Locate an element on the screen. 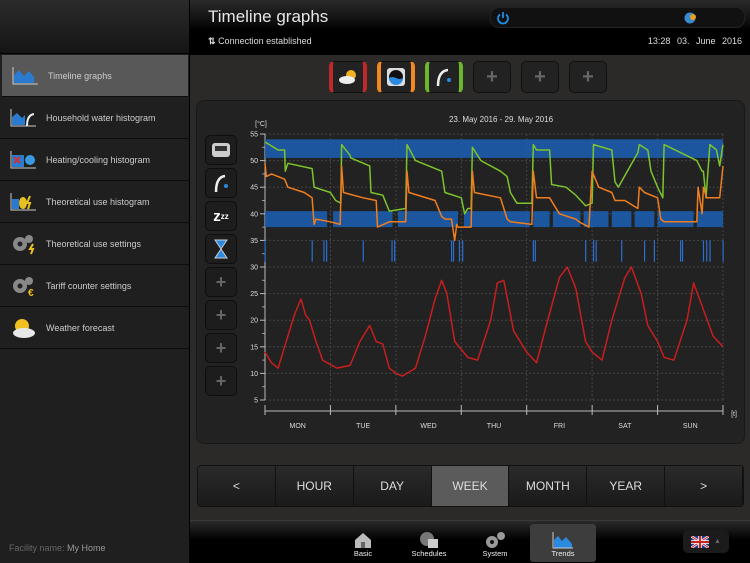  y-tick-label: 30 is located at coordinates (254, 268).